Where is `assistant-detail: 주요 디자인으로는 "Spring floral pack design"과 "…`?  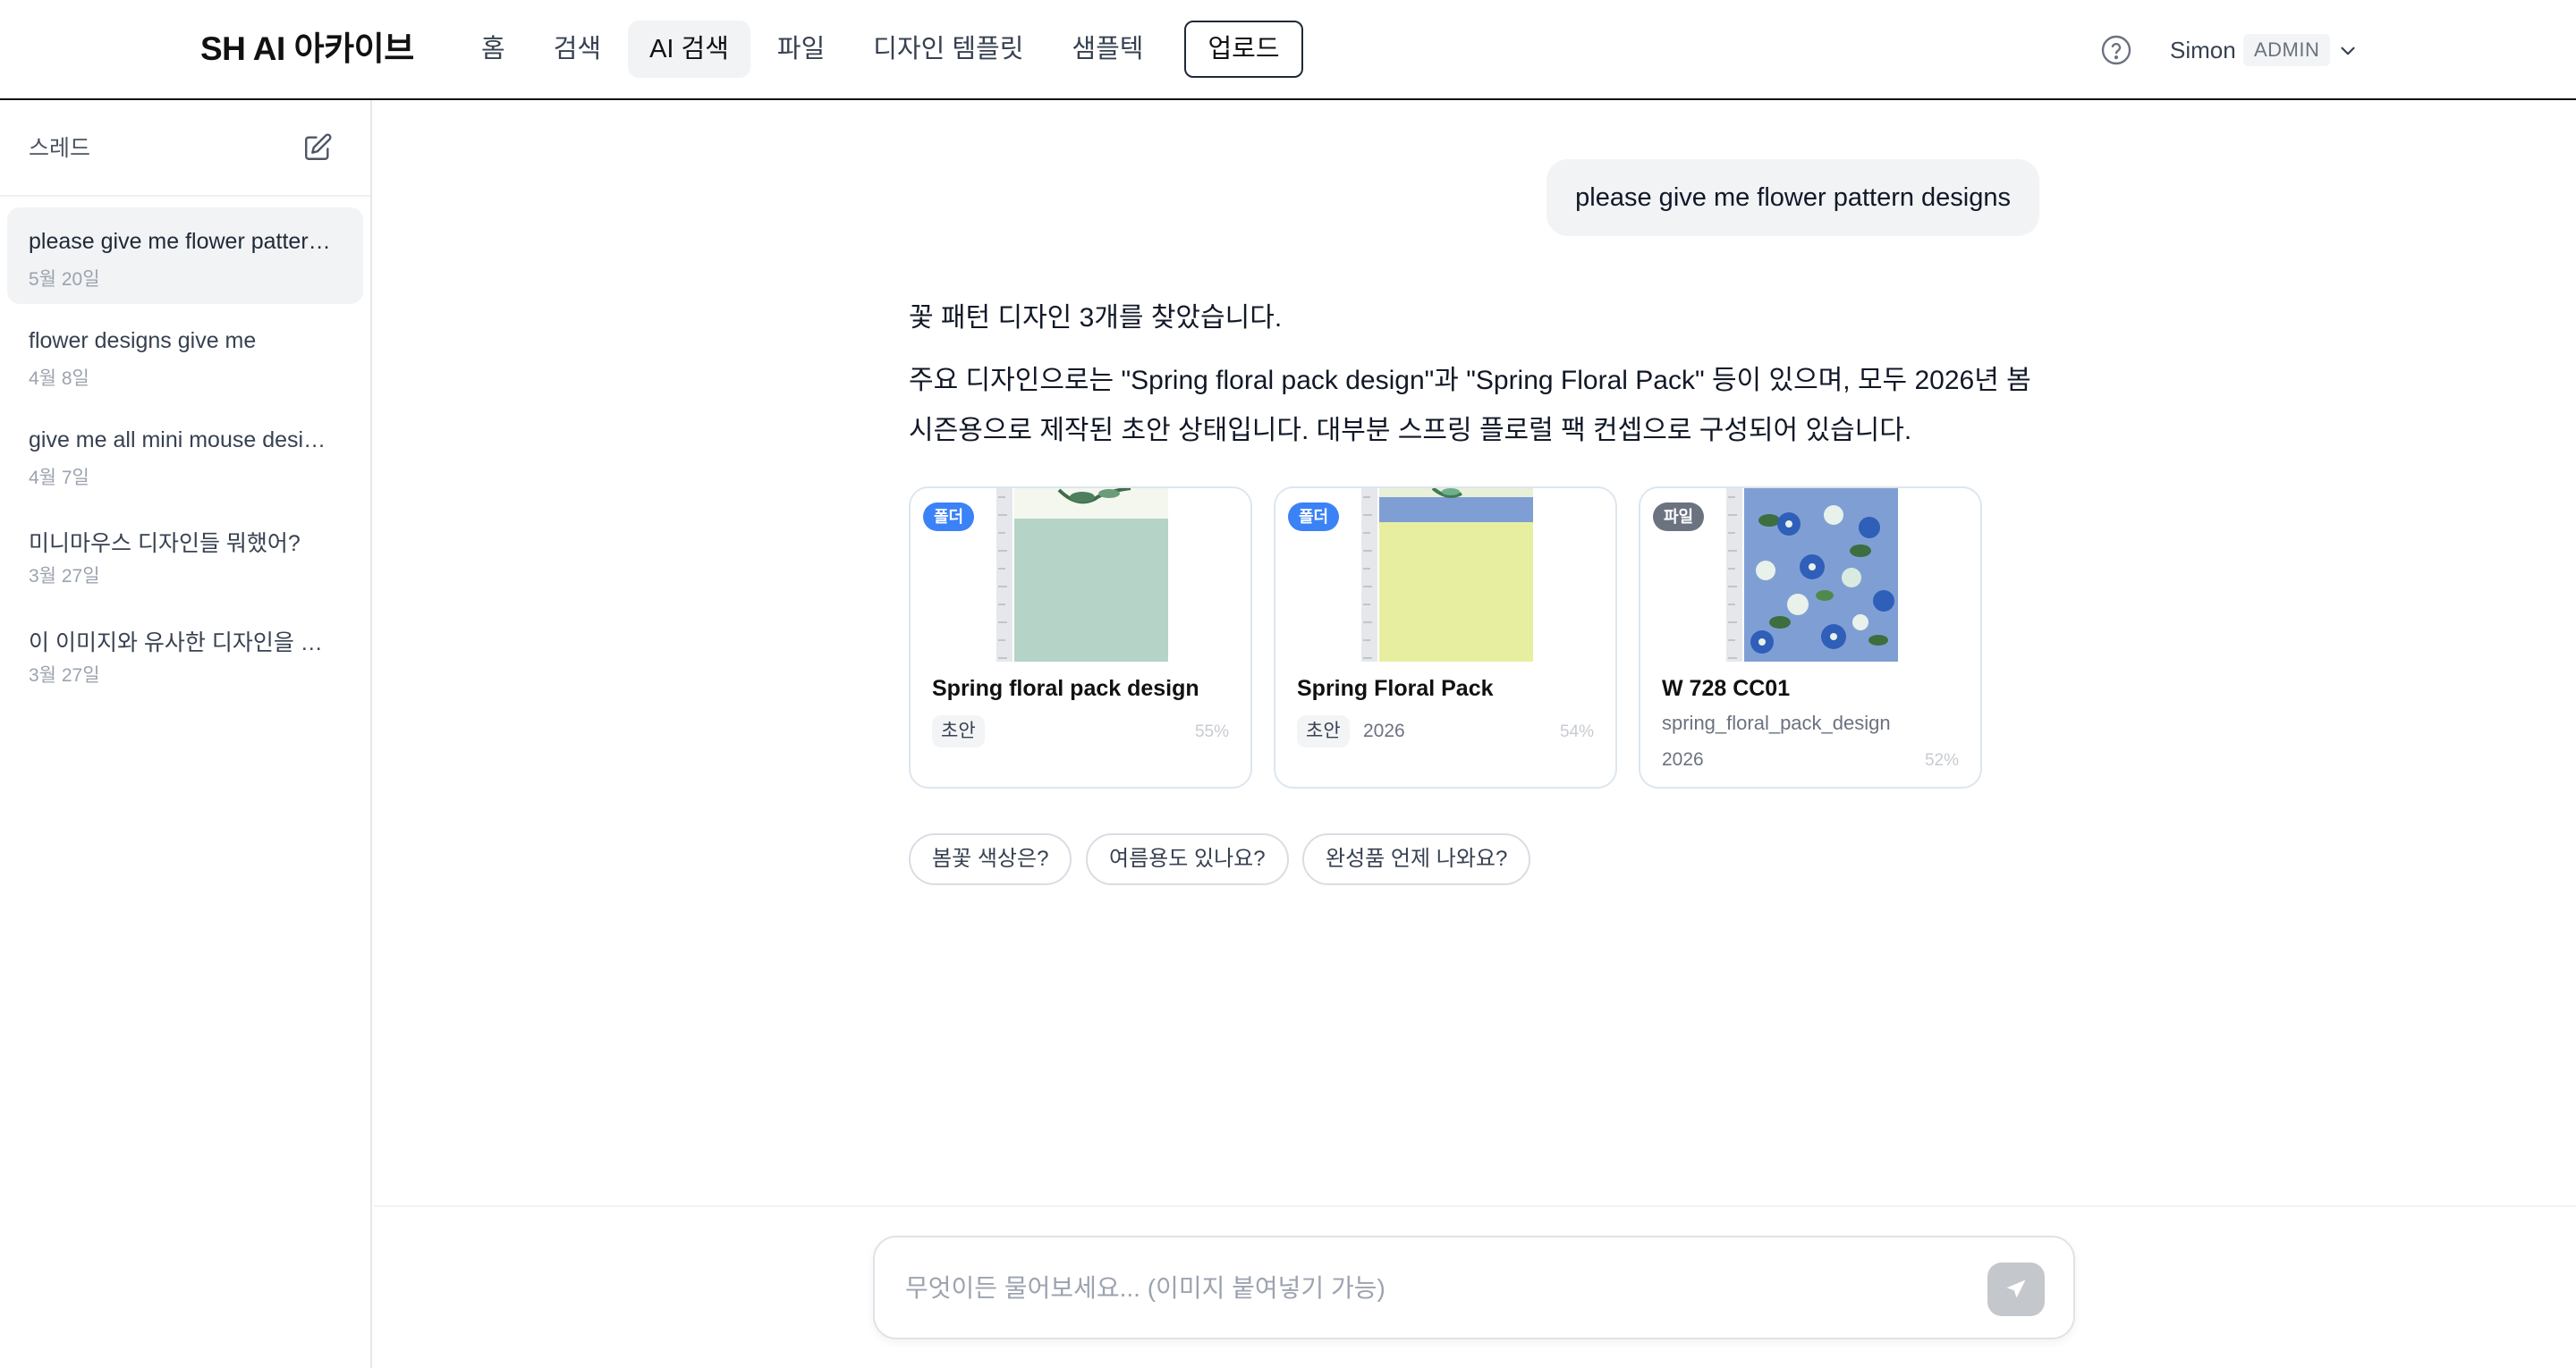
assistant-detail: 주요 디자인으로는 "Spring floral pack design"과 "… is located at coordinates (1470, 405).